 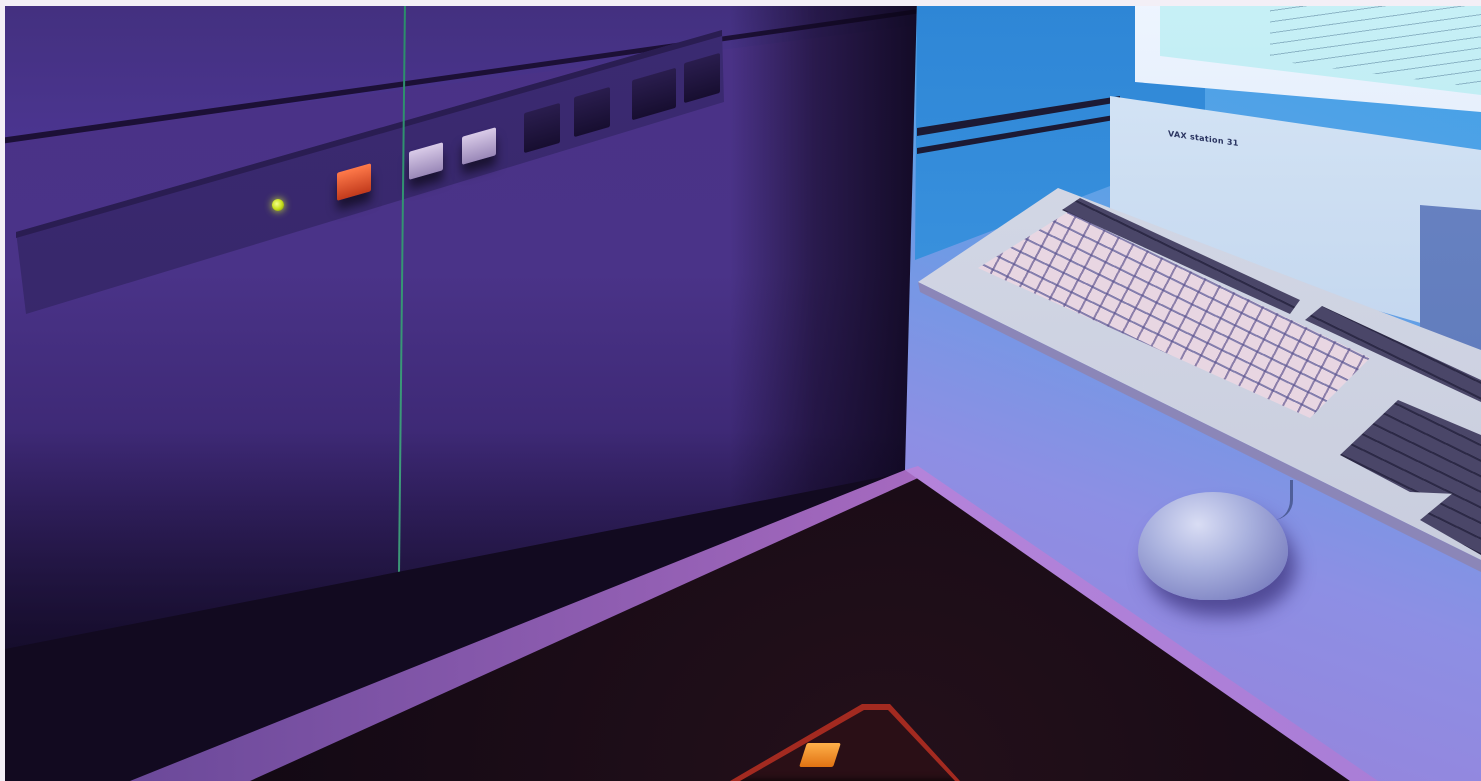 I want to click on page-border-top, so click(x=740, y=3).